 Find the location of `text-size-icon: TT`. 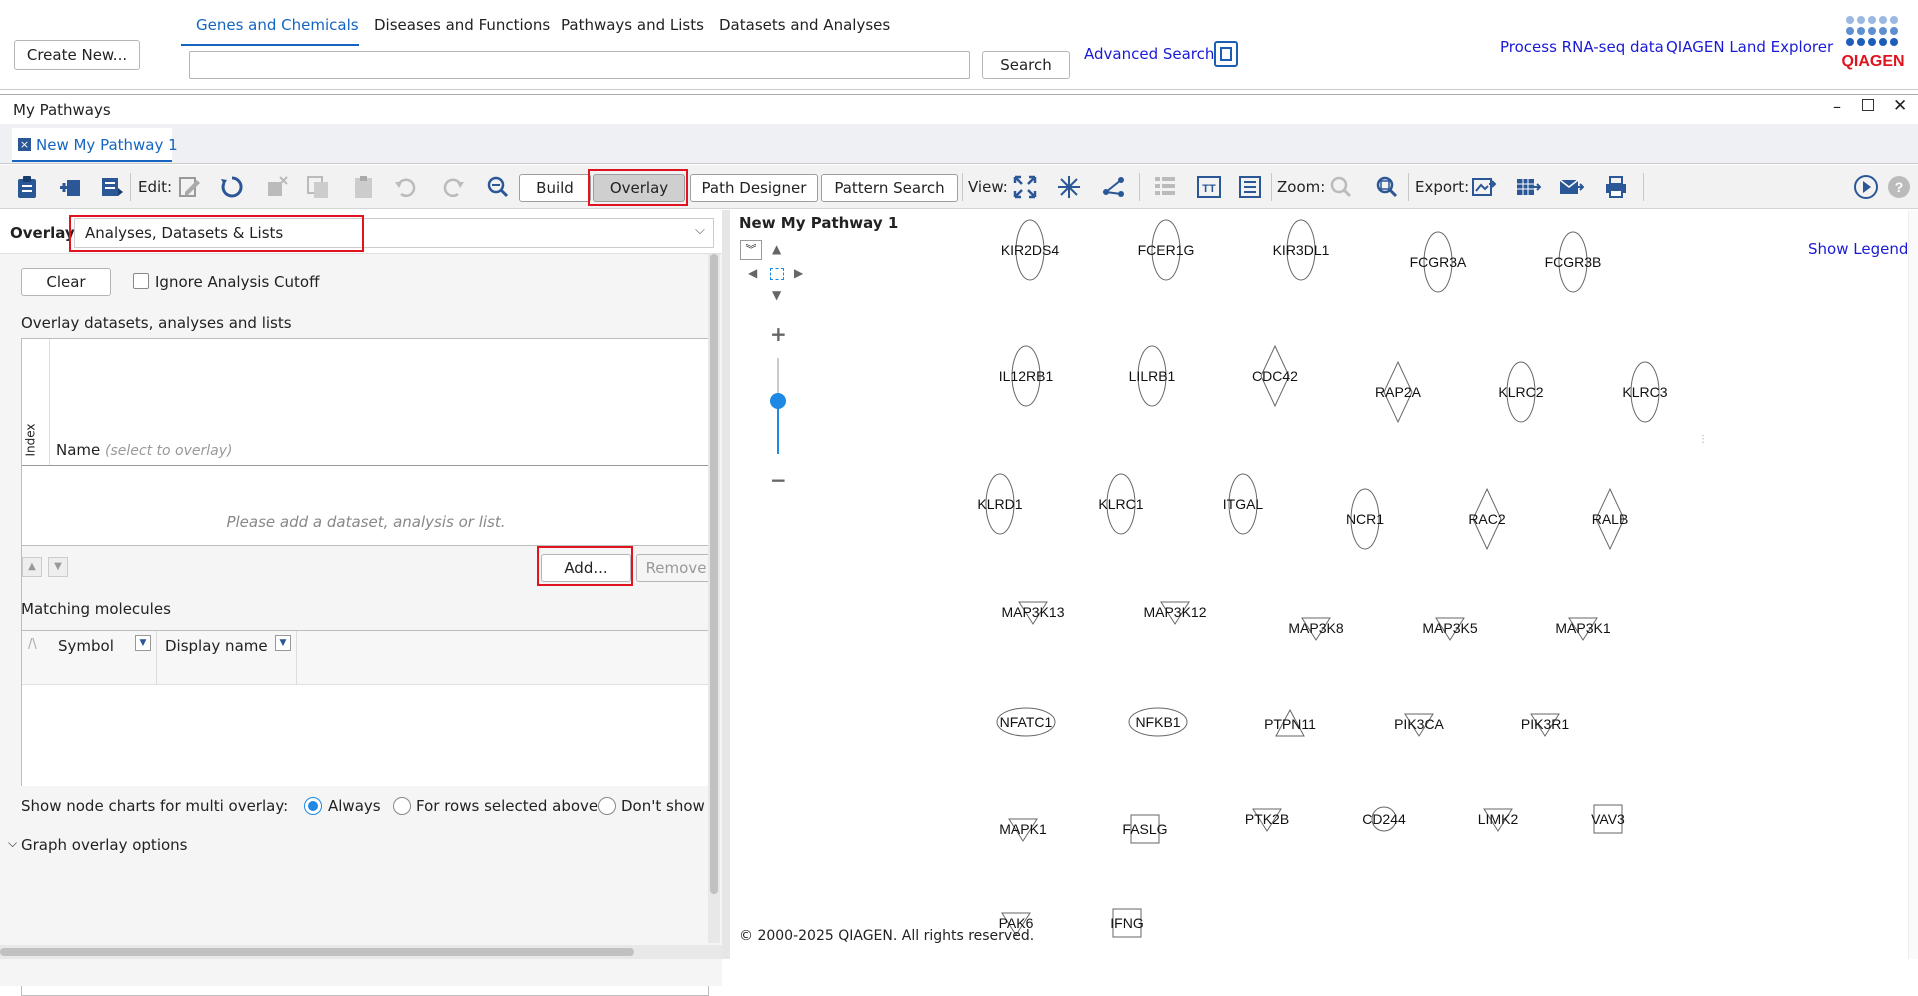

text-size-icon: TT is located at coordinates (1209, 187).